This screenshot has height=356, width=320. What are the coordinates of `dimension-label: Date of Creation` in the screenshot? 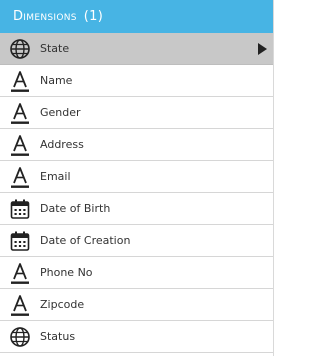 It's located at (85, 240).